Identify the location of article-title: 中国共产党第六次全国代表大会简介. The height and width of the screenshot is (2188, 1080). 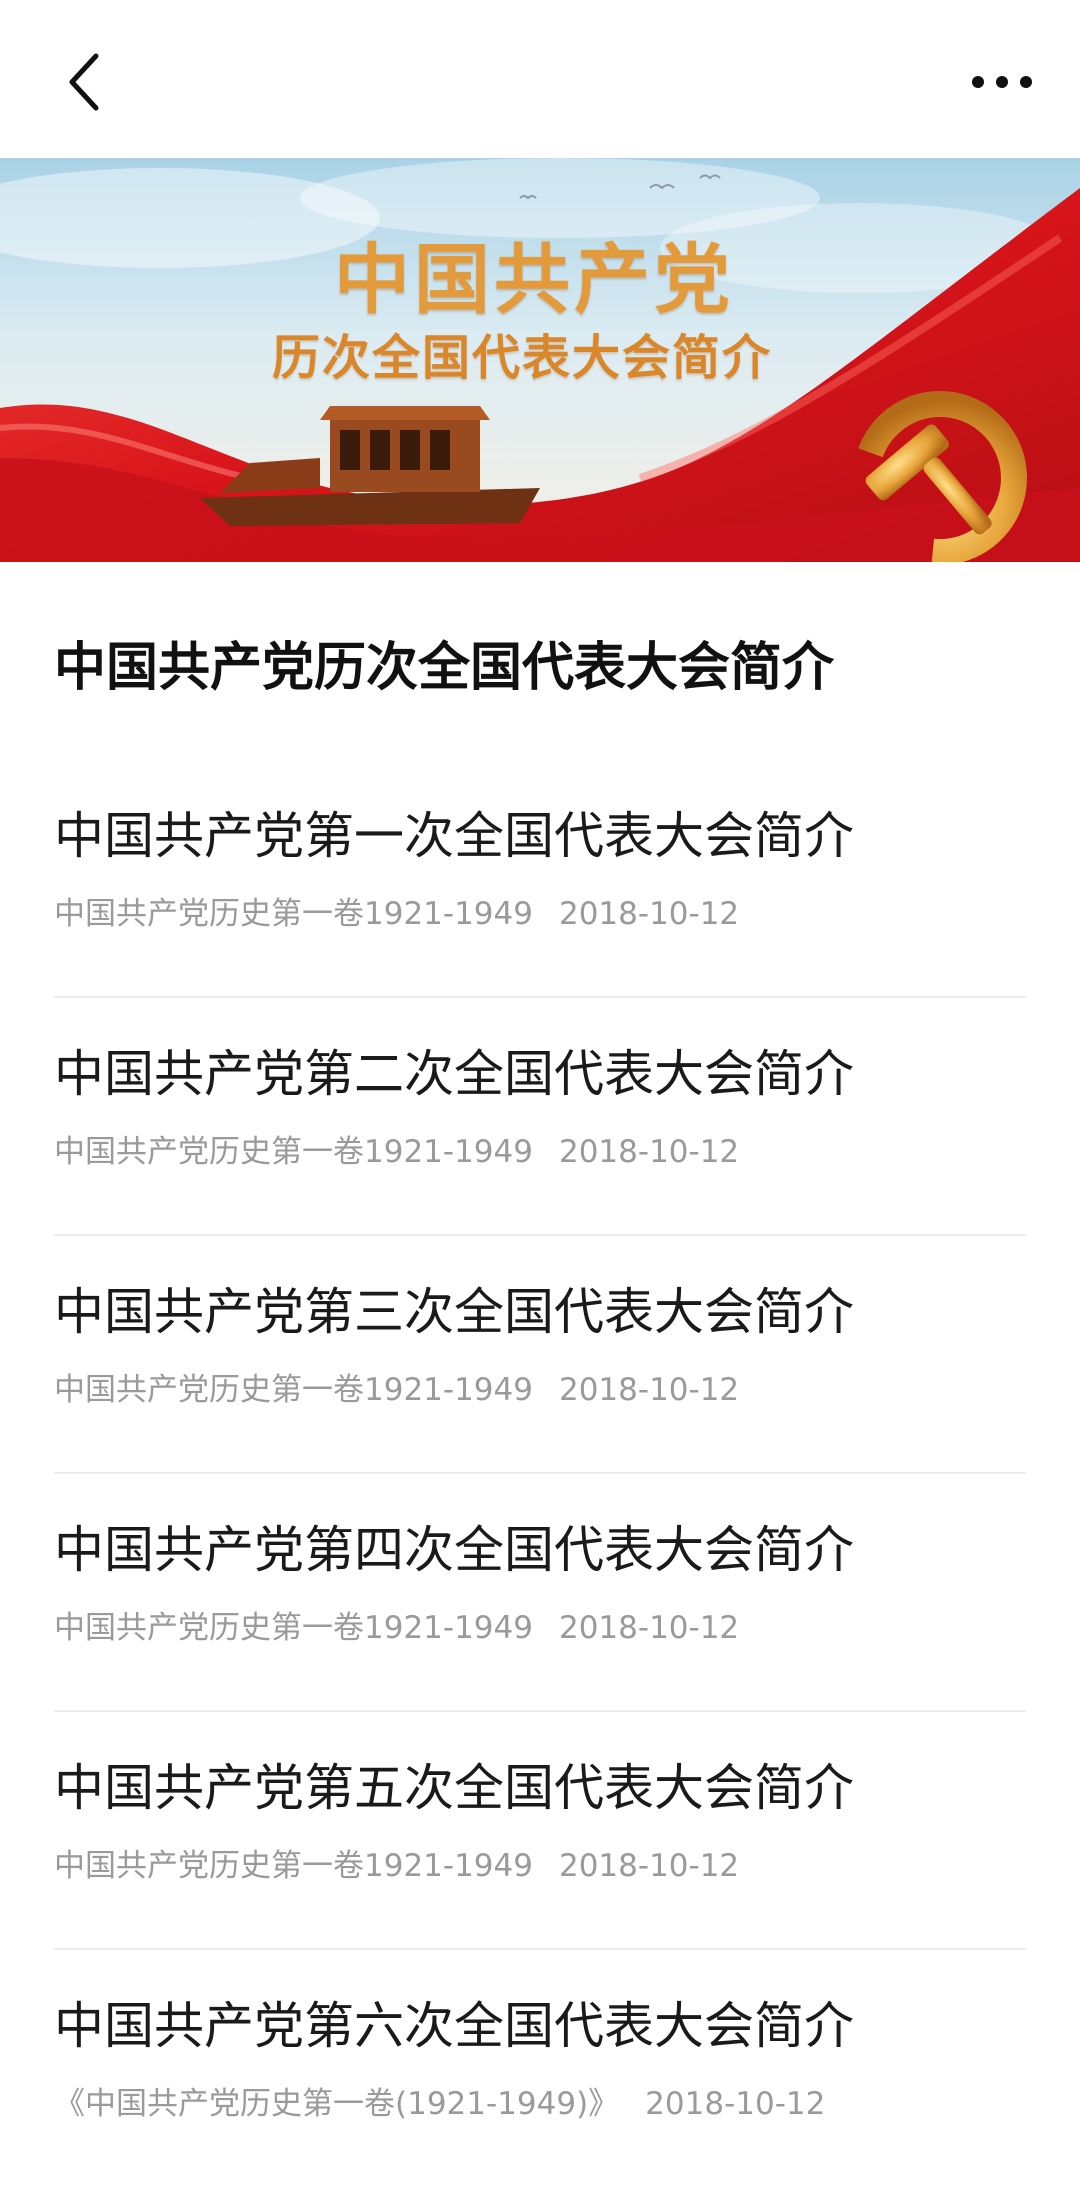
(454, 2026).